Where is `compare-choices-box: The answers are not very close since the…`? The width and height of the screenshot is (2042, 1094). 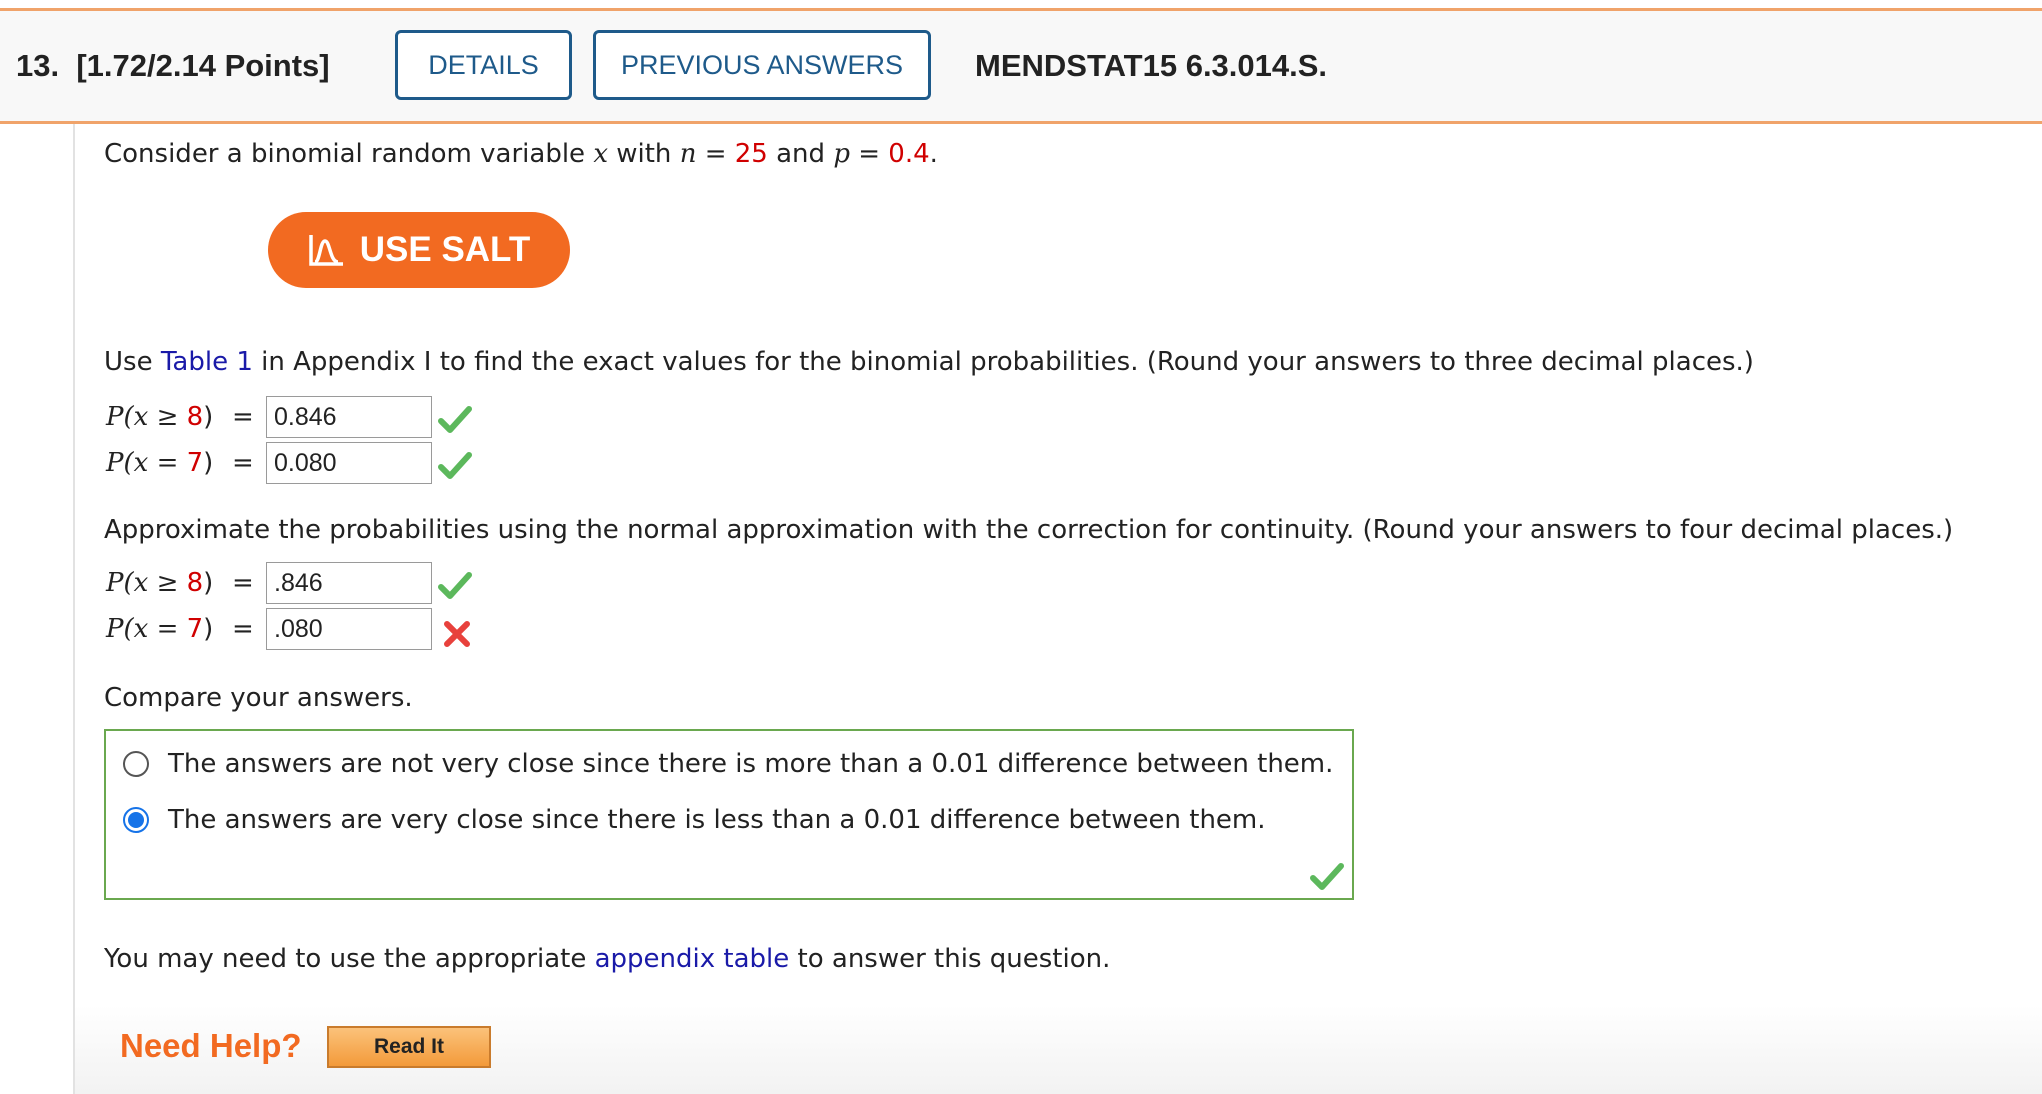 compare-choices-box: The answers are not very close since the… is located at coordinates (729, 814).